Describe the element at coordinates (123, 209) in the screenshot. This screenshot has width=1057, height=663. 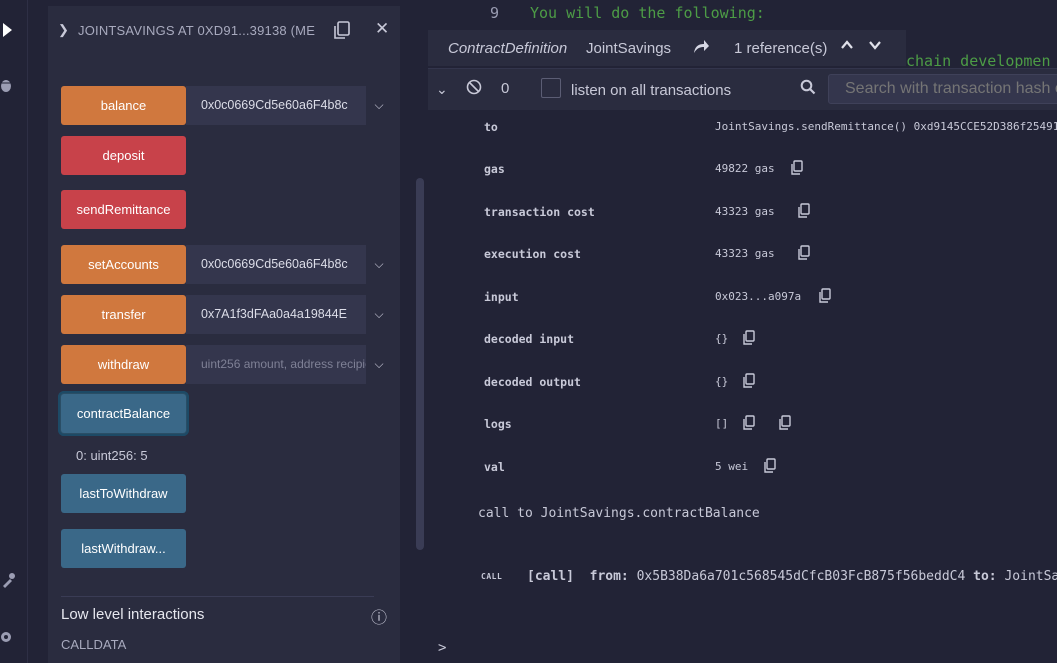
I see `send-remittance-button: sendRemittance` at that location.